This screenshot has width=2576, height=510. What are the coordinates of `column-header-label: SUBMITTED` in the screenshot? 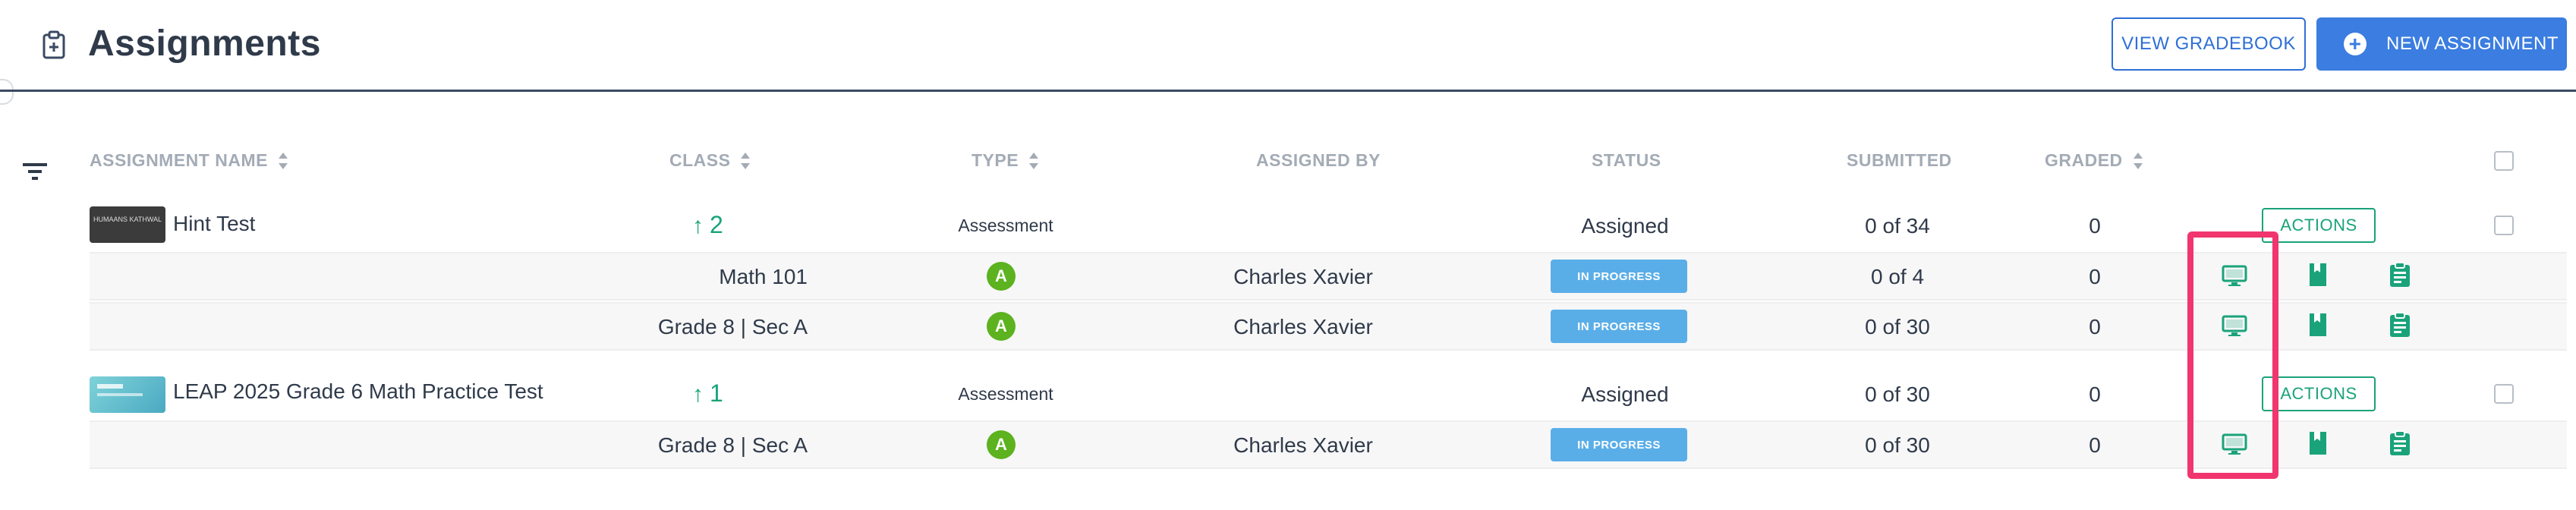 It's located at (1899, 160).